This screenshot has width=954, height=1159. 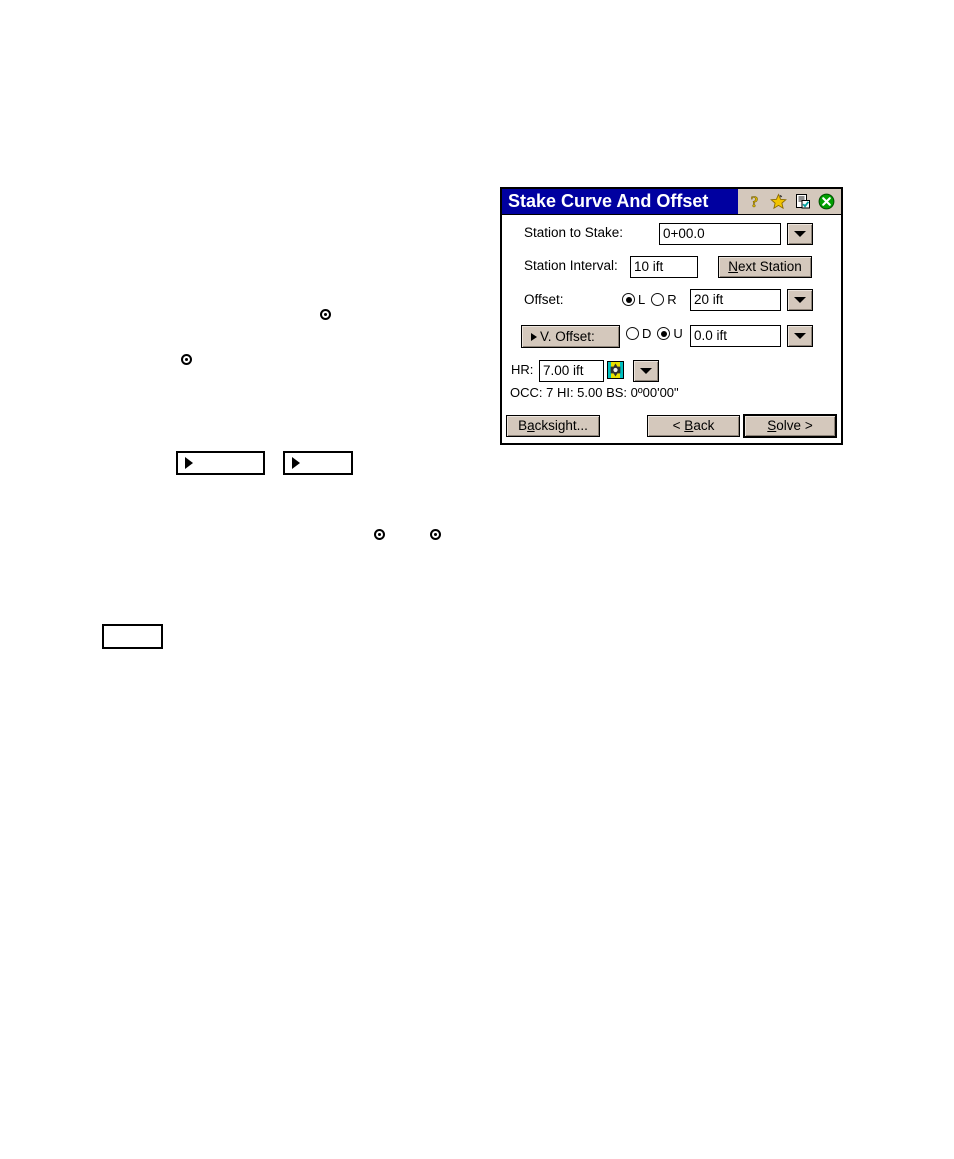 What do you see at coordinates (720, 234) in the screenshot?
I see `station-to-stake-input: 0+00.0` at bounding box center [720, 234].